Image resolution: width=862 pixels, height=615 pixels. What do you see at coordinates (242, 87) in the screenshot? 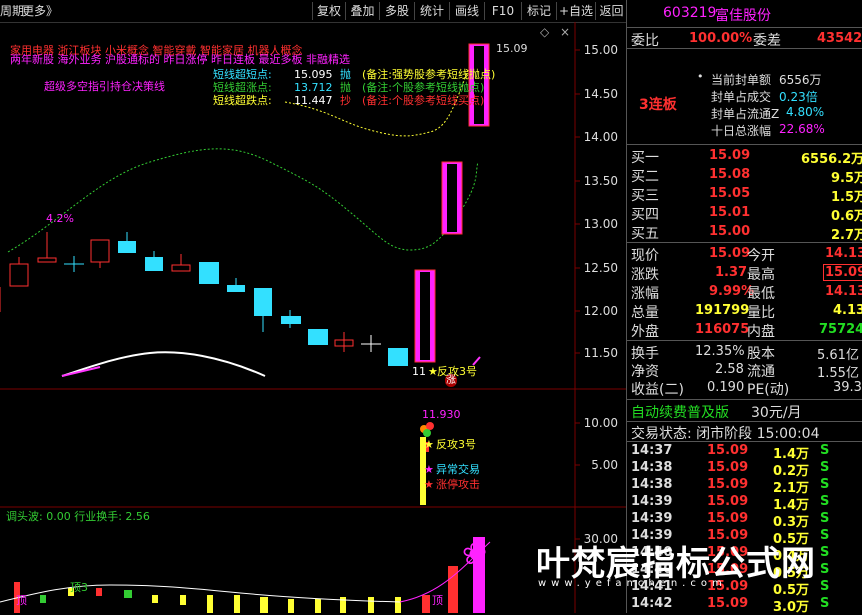
I see `signal-name: 短线超涨点:` at bounding box center [242, 87].